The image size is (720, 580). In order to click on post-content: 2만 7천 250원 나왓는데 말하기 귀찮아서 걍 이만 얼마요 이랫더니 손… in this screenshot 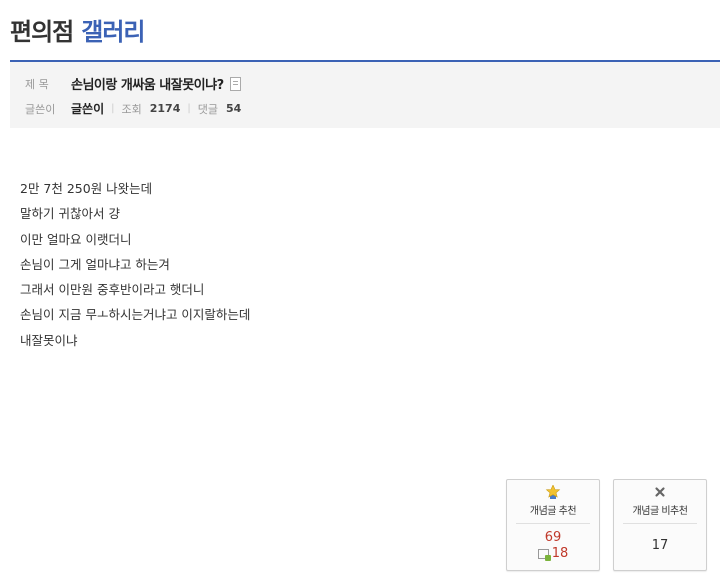, I will do `click(135, 264)`.